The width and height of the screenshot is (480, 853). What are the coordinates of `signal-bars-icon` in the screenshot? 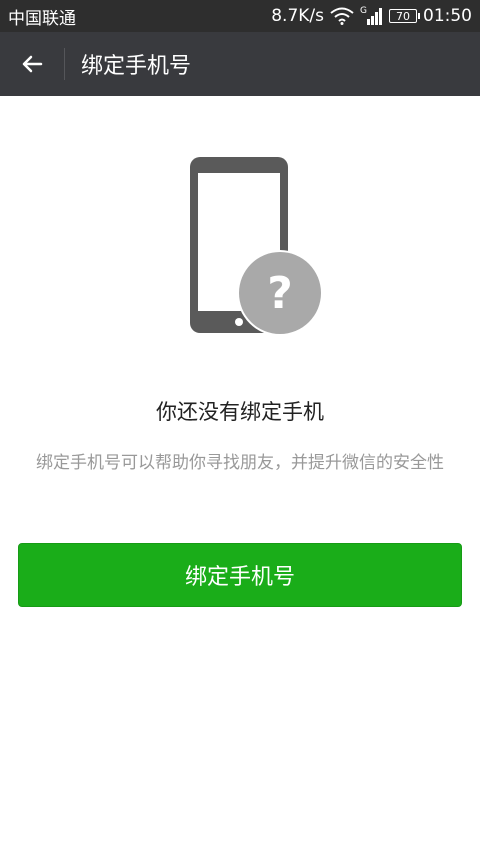 It's located at (374, 16).